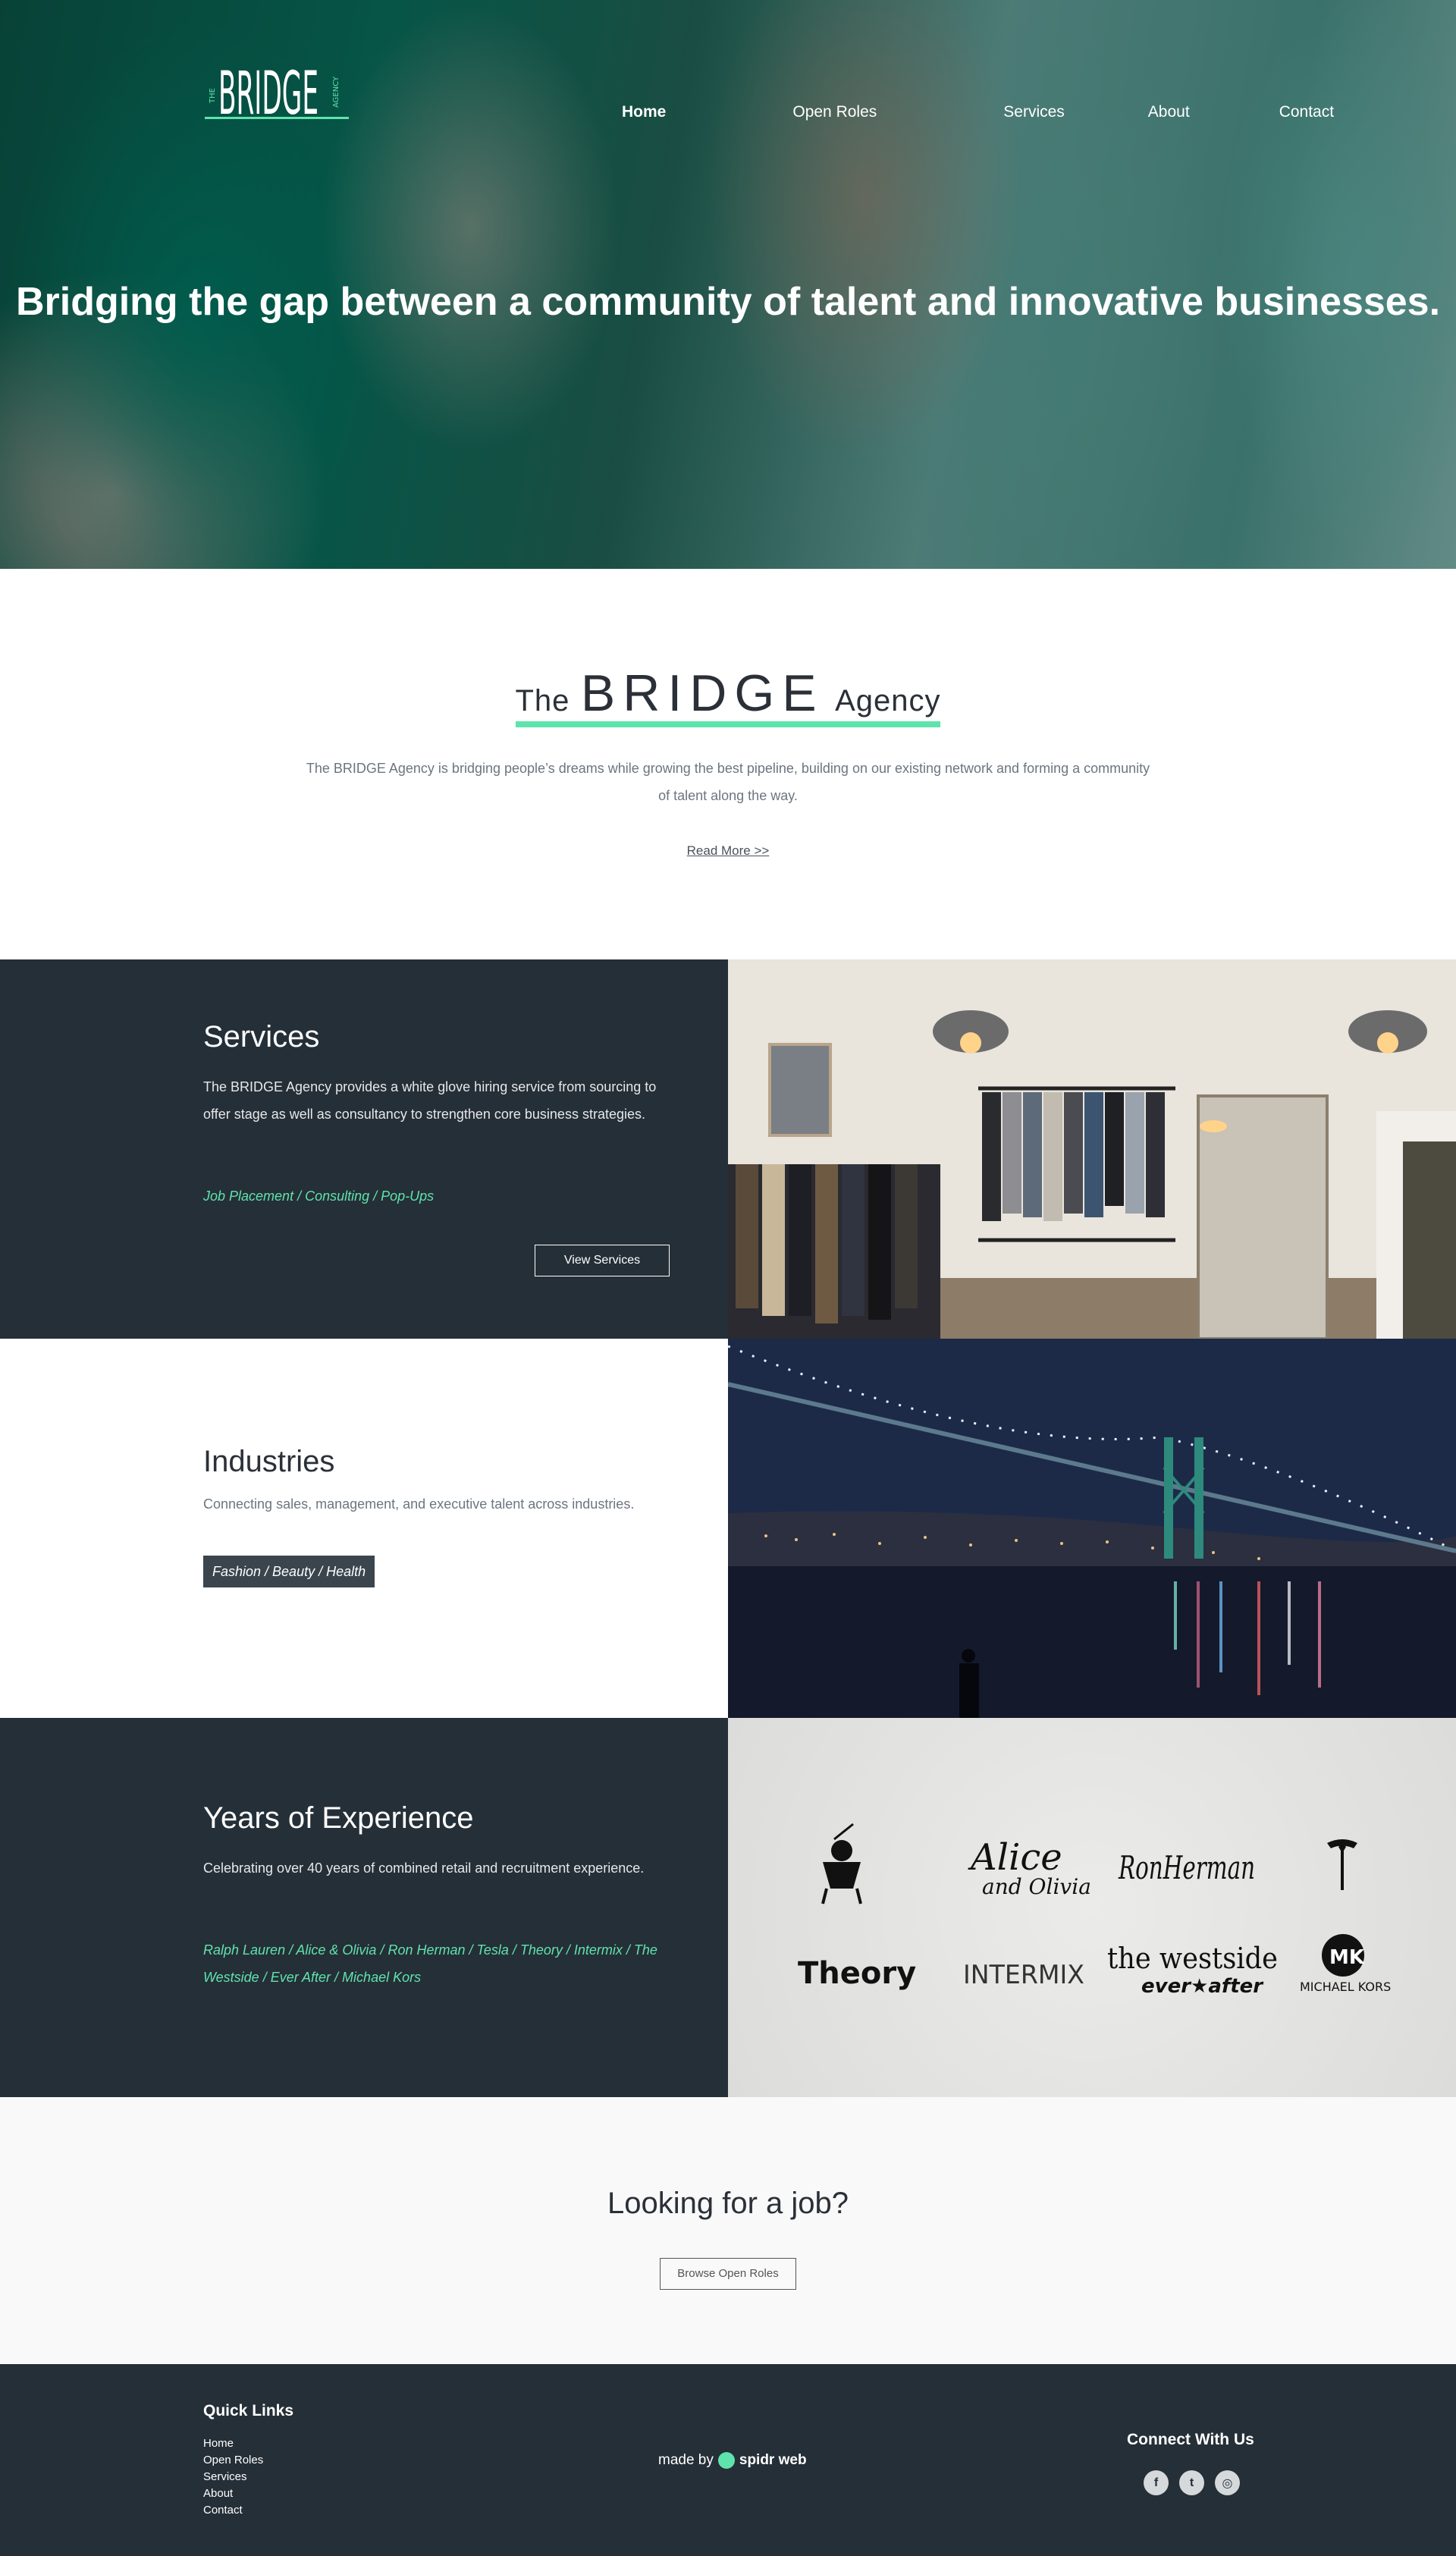 The image size is (1456, 2556). Describe the element at coordinates (644, 112) in the screenshot. I see `nav-home: Home` at that location.